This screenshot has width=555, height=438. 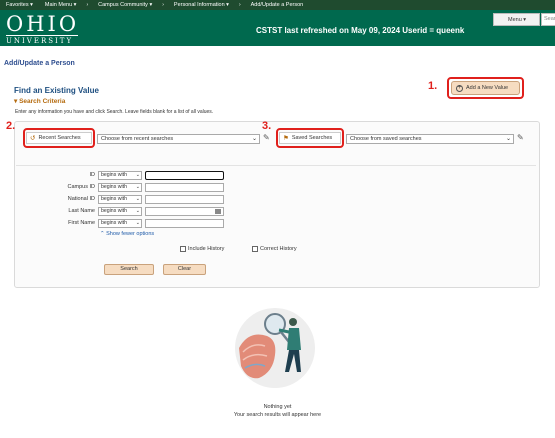 I want to click on nav-main-menu: Main Menu ▾, so click(x=61, y=5).